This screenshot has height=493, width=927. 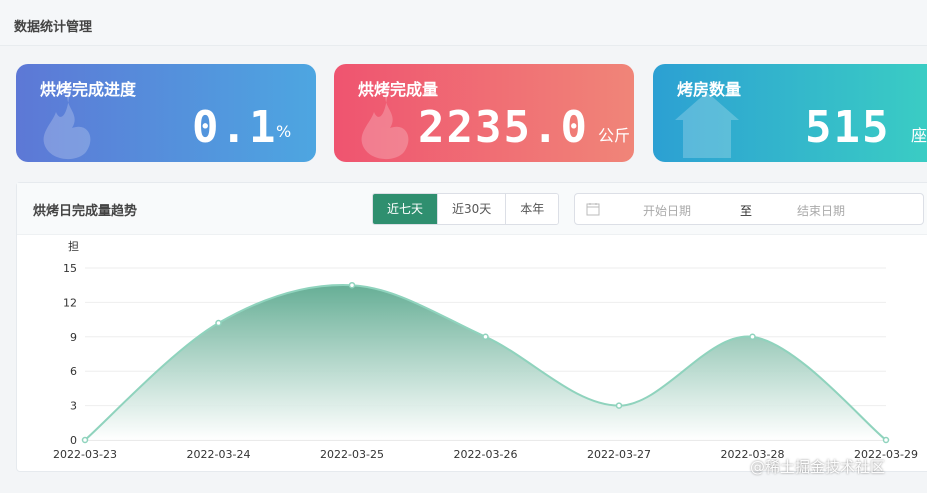 What do you see at coordinates (85, 454) in the screenshot?
I see `x-tick-label: 2022-03-23` at bounding box center [85, 454].